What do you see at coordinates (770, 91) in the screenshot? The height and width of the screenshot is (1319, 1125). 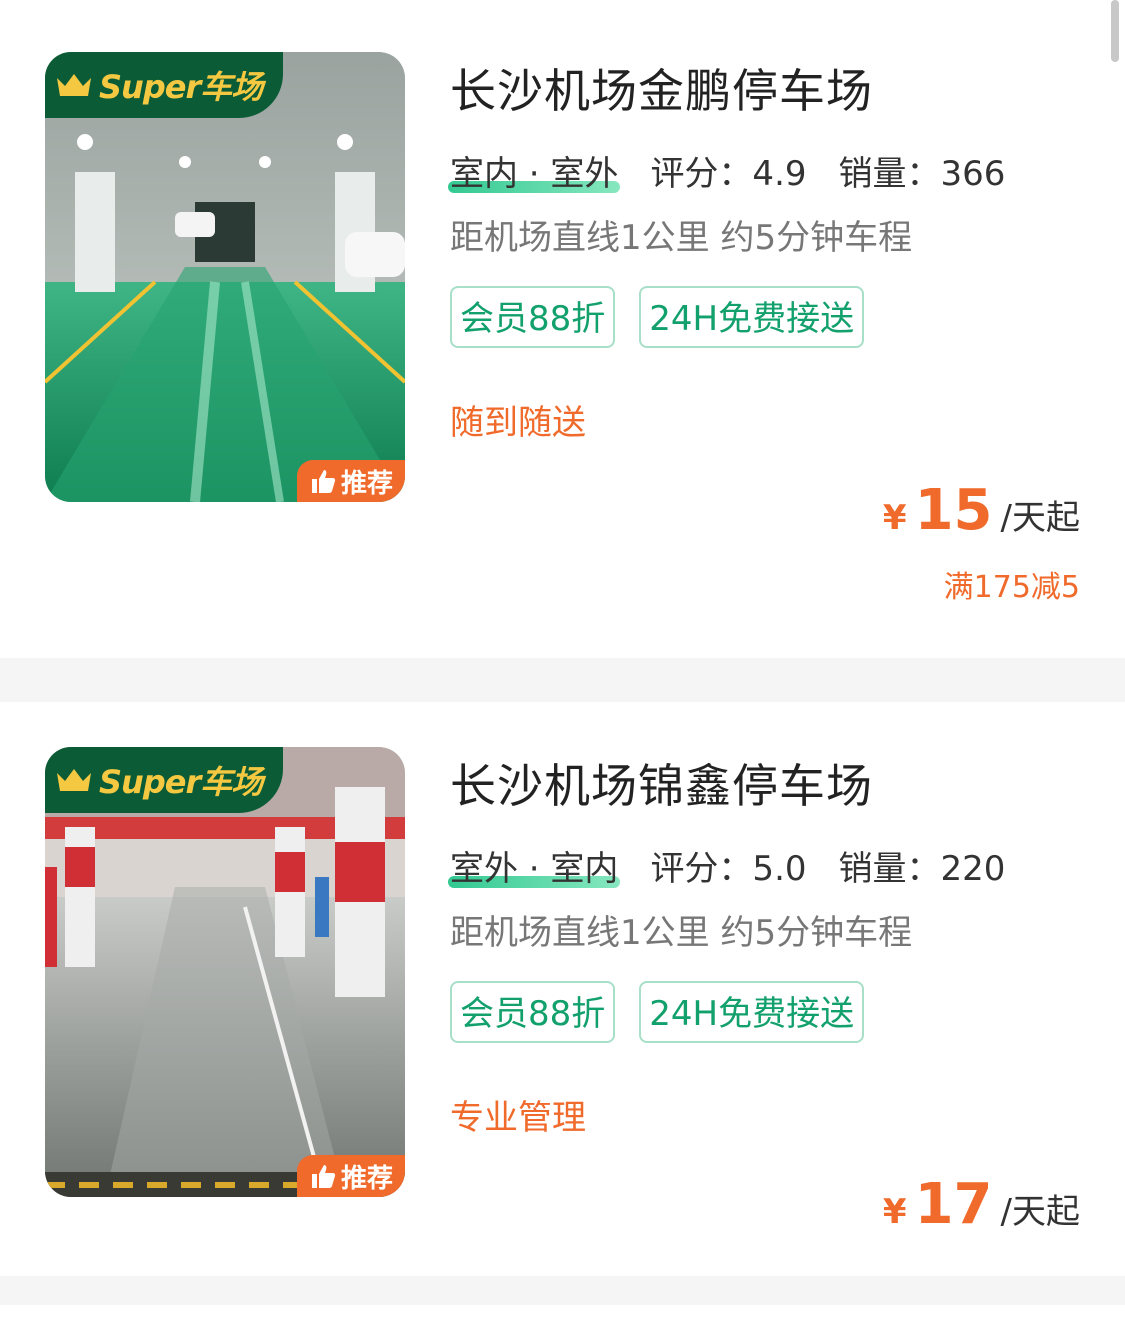 I see `parking-lot-name: 长沙机场金鹏停车场` at bounding box center [770, 91].